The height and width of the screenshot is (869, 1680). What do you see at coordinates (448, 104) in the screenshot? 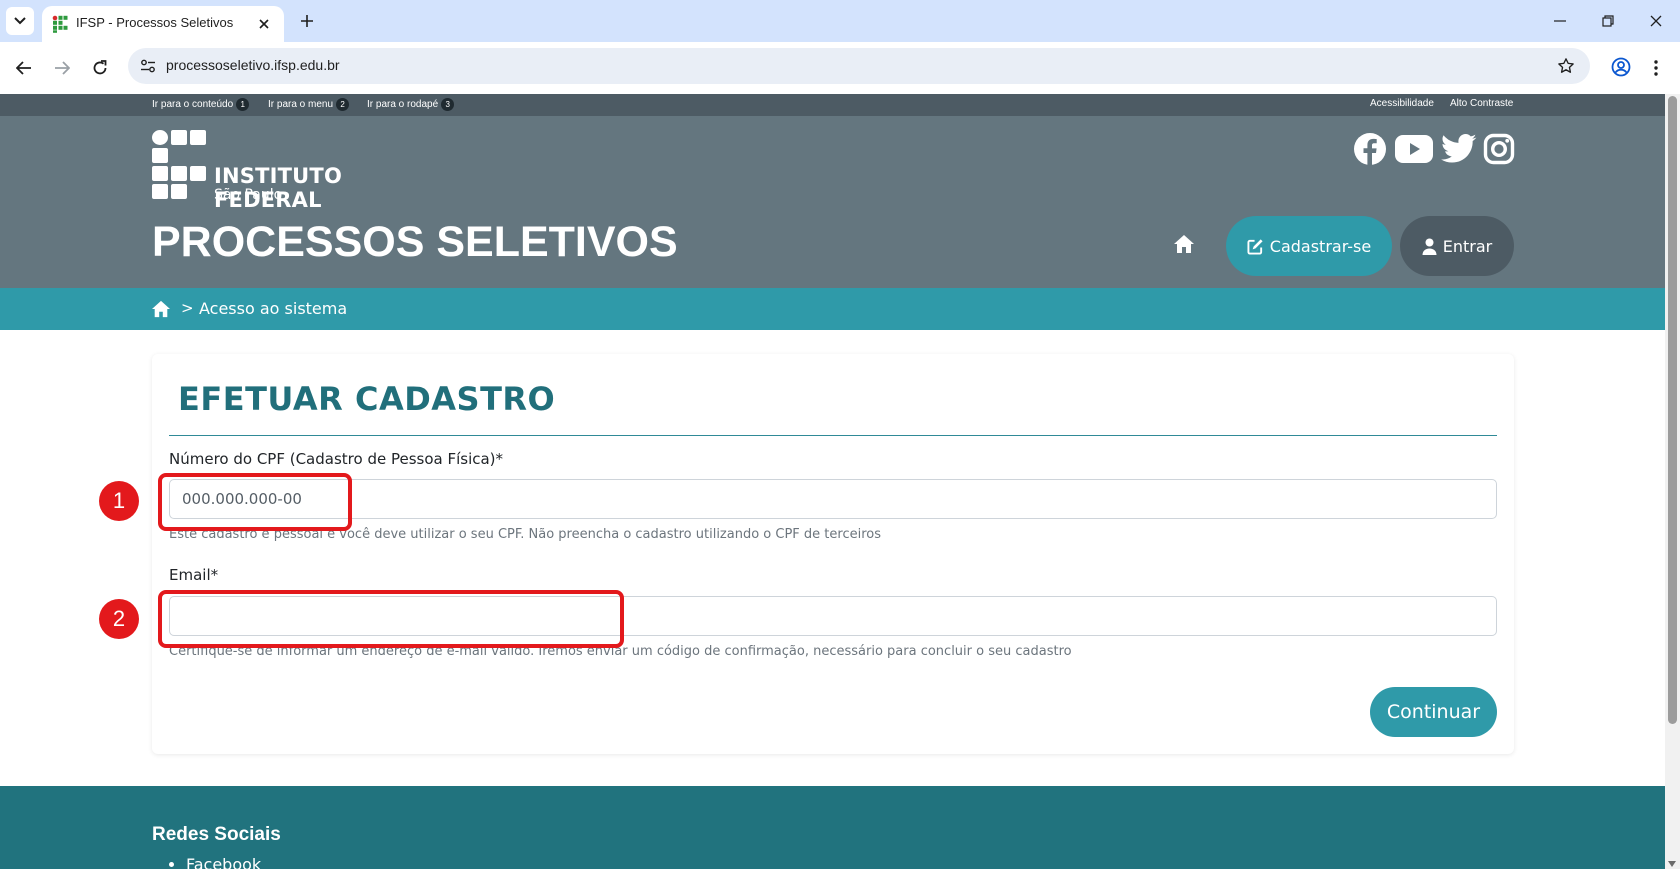
I see `skip-link-number: 3` at bounding box center [448, 104].